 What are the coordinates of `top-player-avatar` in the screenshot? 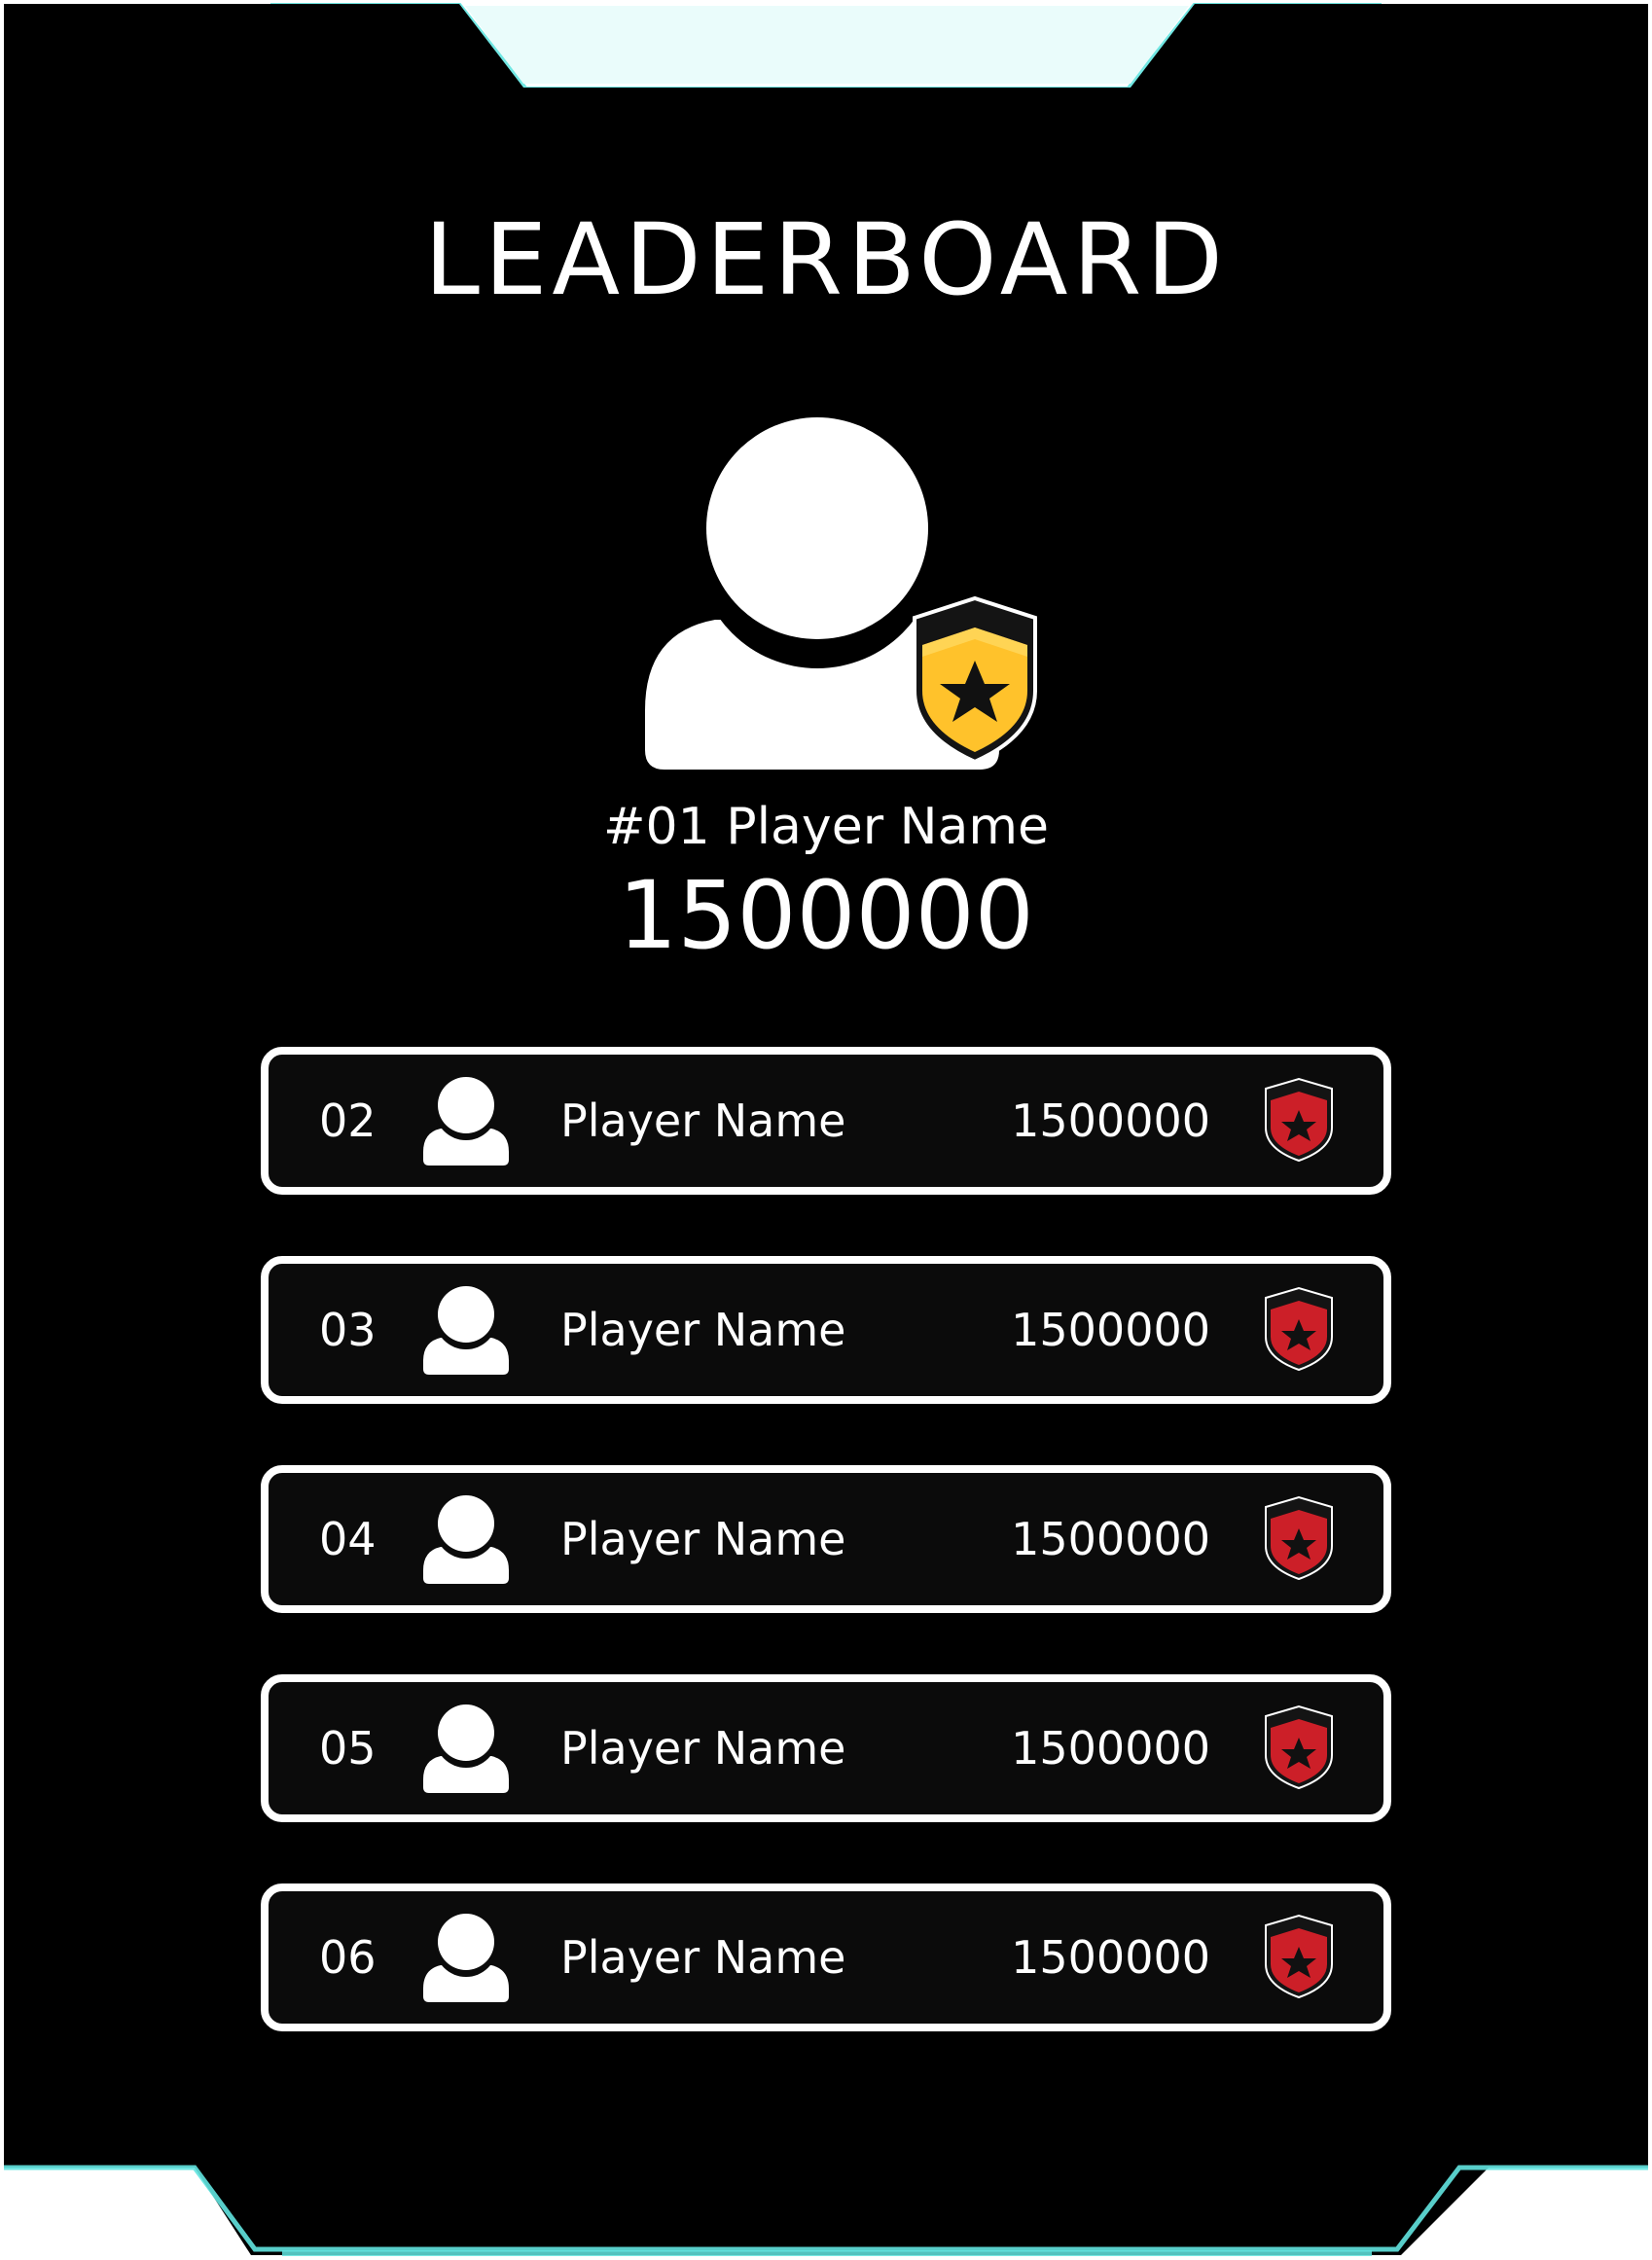 It's located at (841, 593).